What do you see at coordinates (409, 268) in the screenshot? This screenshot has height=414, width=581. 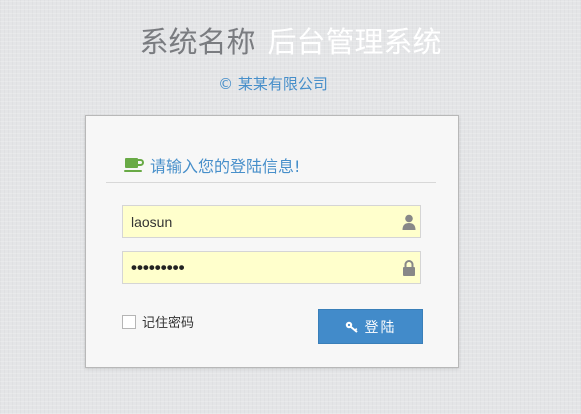 I see `lock-icon` at bounding box center [409, 268].